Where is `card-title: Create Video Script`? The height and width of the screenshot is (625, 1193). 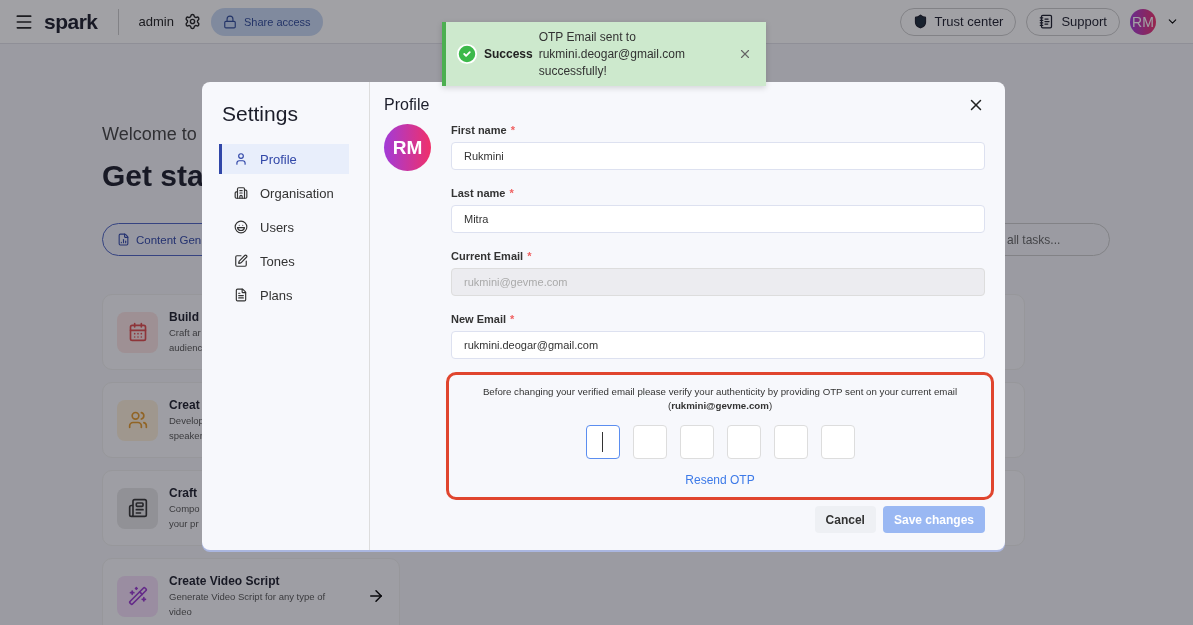 card-title: Create Video Script is located at coordinates (225, 581).